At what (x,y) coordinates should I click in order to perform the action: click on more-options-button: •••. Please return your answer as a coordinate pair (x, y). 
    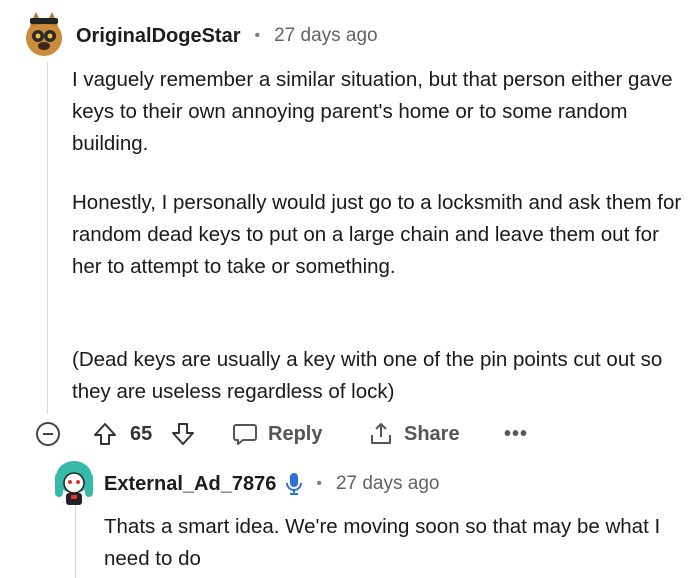
    Looking at the image, I should click on (516, 434).